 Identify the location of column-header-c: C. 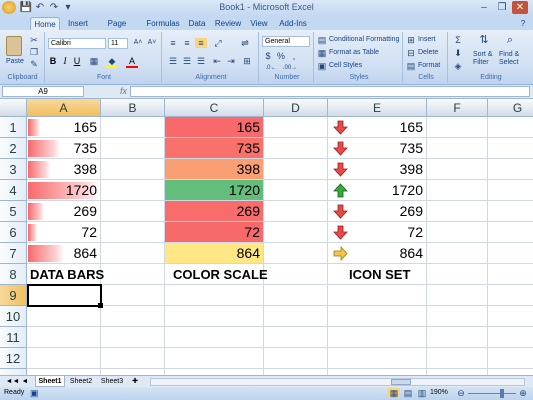
(214, 108).